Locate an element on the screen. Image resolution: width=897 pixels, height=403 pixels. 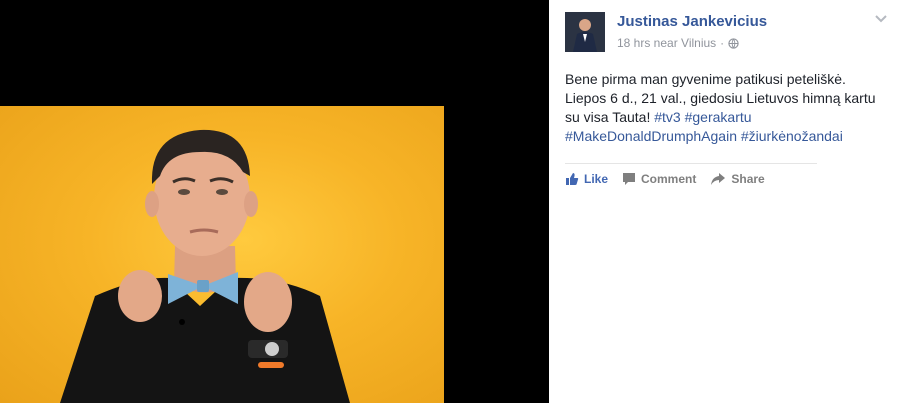
post-actions: Like Comment Share is located at coordinates (672, 179).